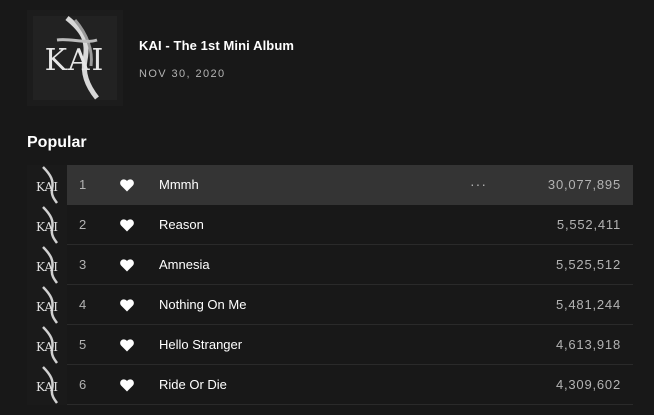 The height and width of the screenshot is (415, 654). Describe the element at coordinates (83, 384) in the screenshot. I see `track-number: 6` at that location.